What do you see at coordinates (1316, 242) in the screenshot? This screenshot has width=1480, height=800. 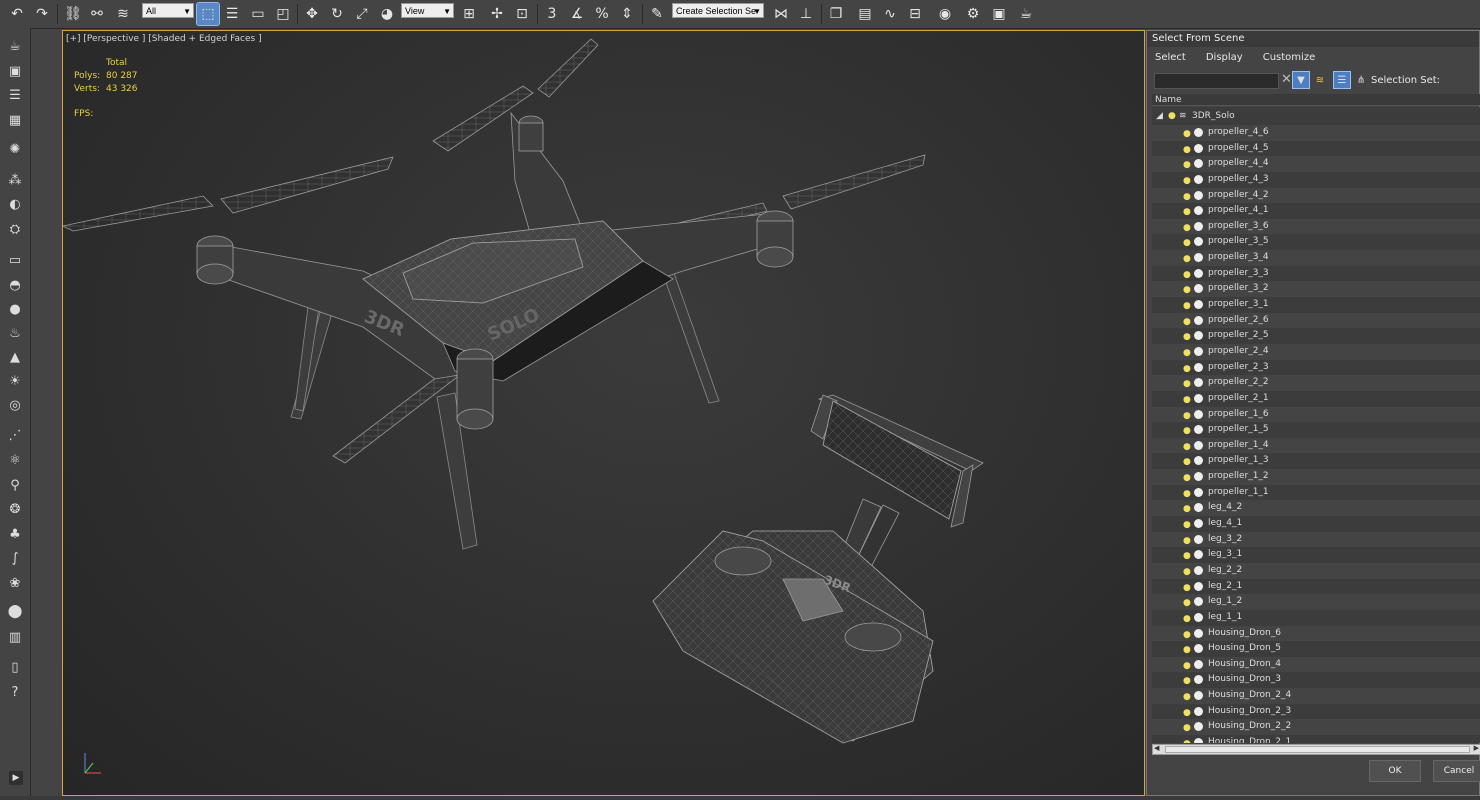 I see `list-item: ● propeller_3_5` at bounding box center [1316, 242].